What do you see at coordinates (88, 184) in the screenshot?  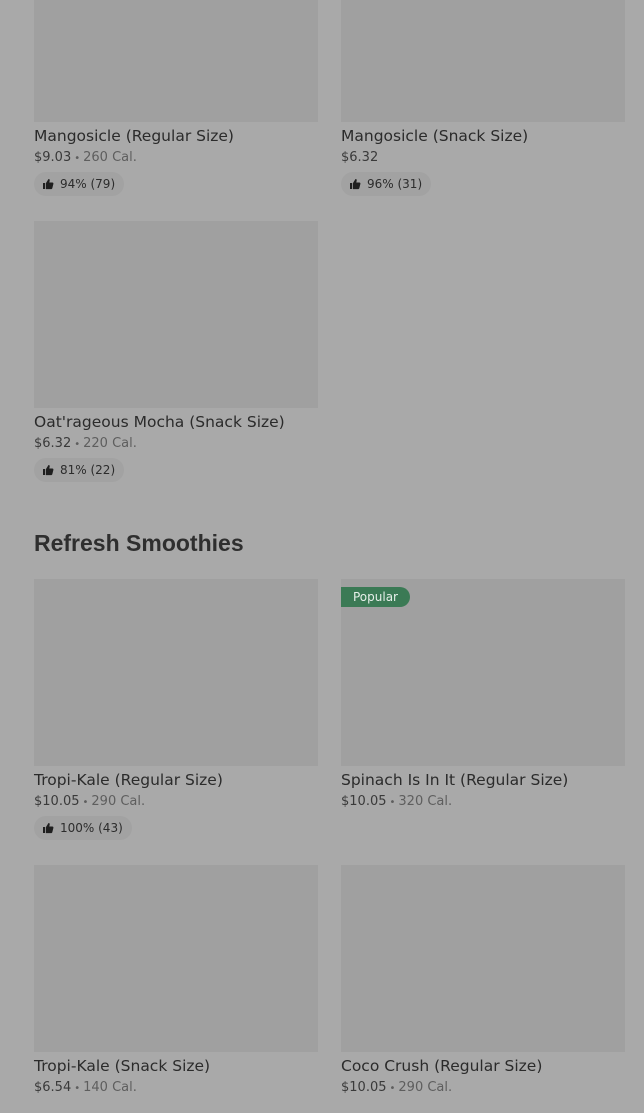 I see `rating-text: 94% (79)` at bounding box center [88, 184].